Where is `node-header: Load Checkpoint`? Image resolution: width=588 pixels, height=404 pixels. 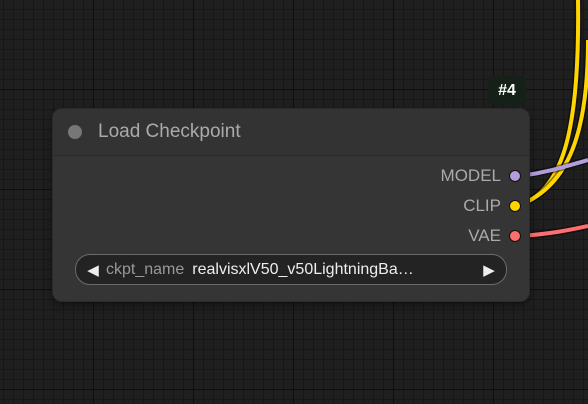 node-header: Load Checkpoint is located at coordinates (291, 132).